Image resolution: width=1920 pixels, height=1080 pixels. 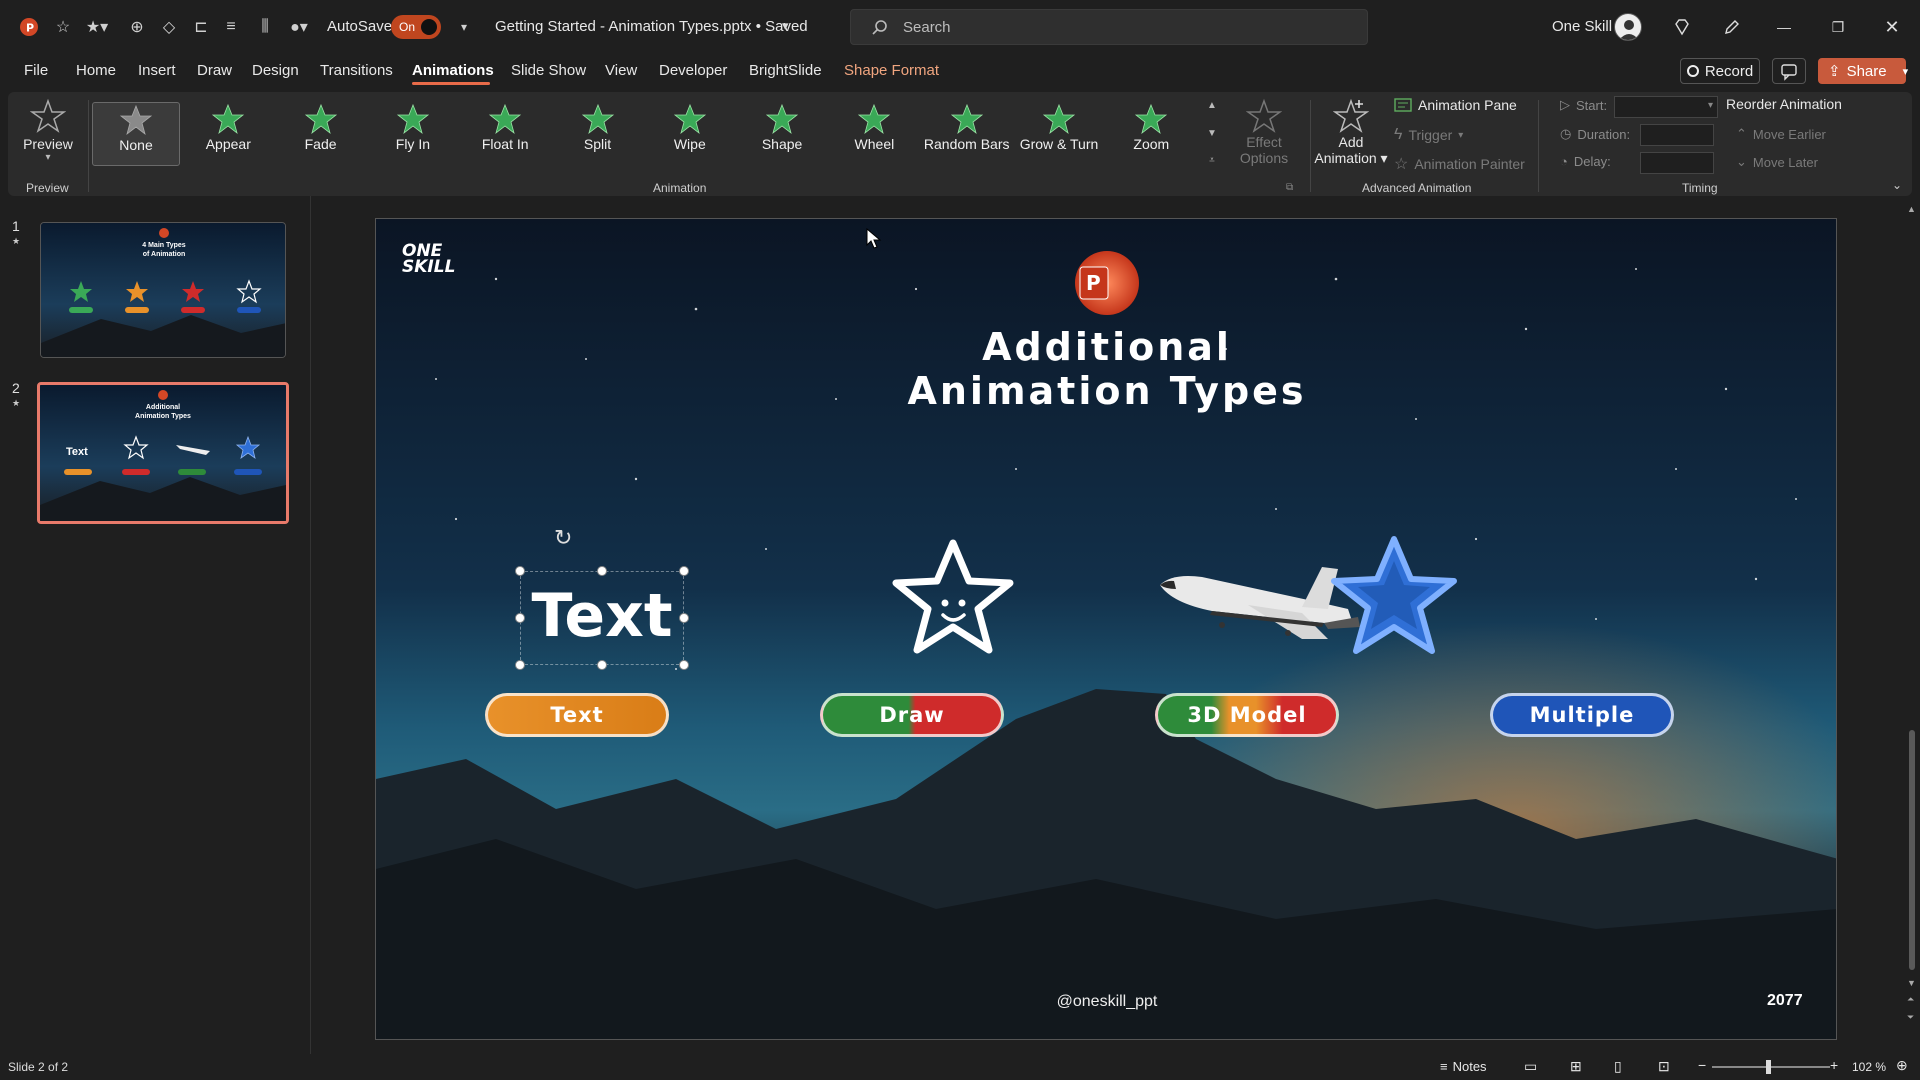 I want to click on scroll-thumb, so click(x=1912, y=850).